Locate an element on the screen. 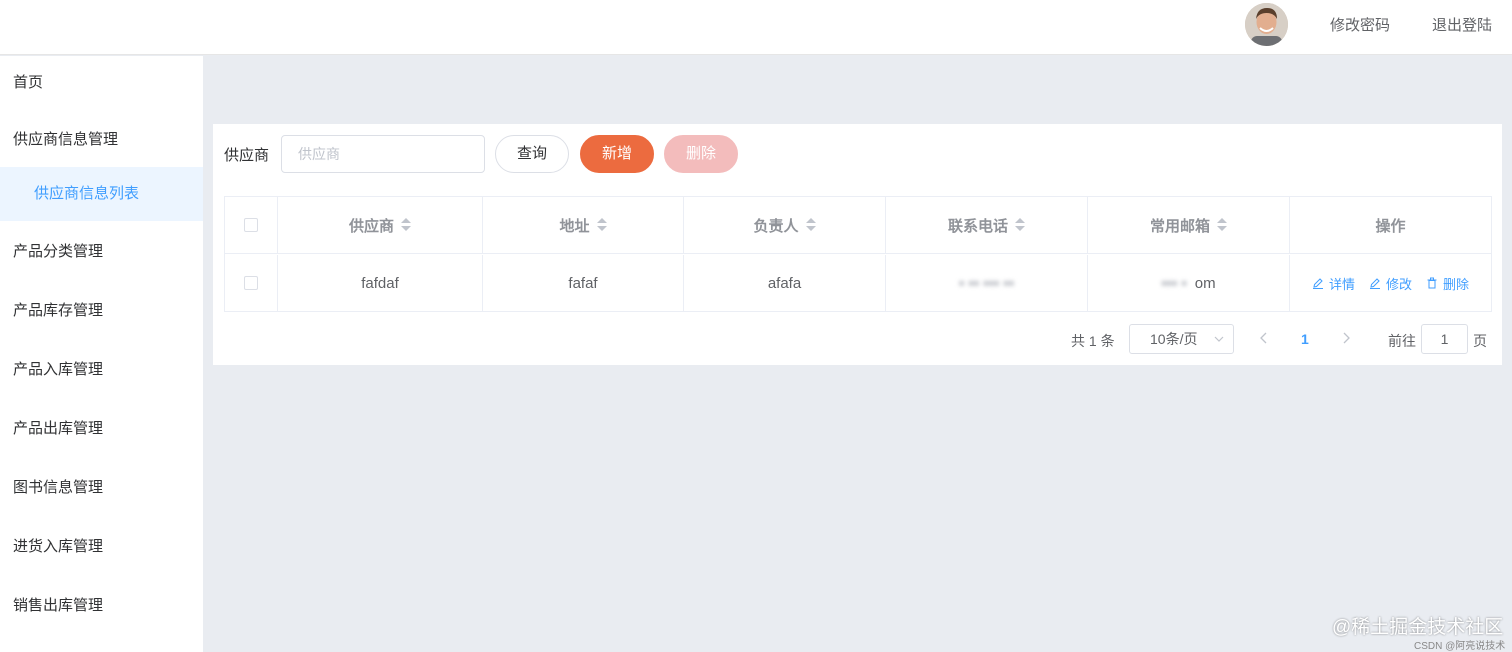 The height and width of the screenshot is (652, 1512). column-header-label: 负责人 is located at coordinates (776, 226).